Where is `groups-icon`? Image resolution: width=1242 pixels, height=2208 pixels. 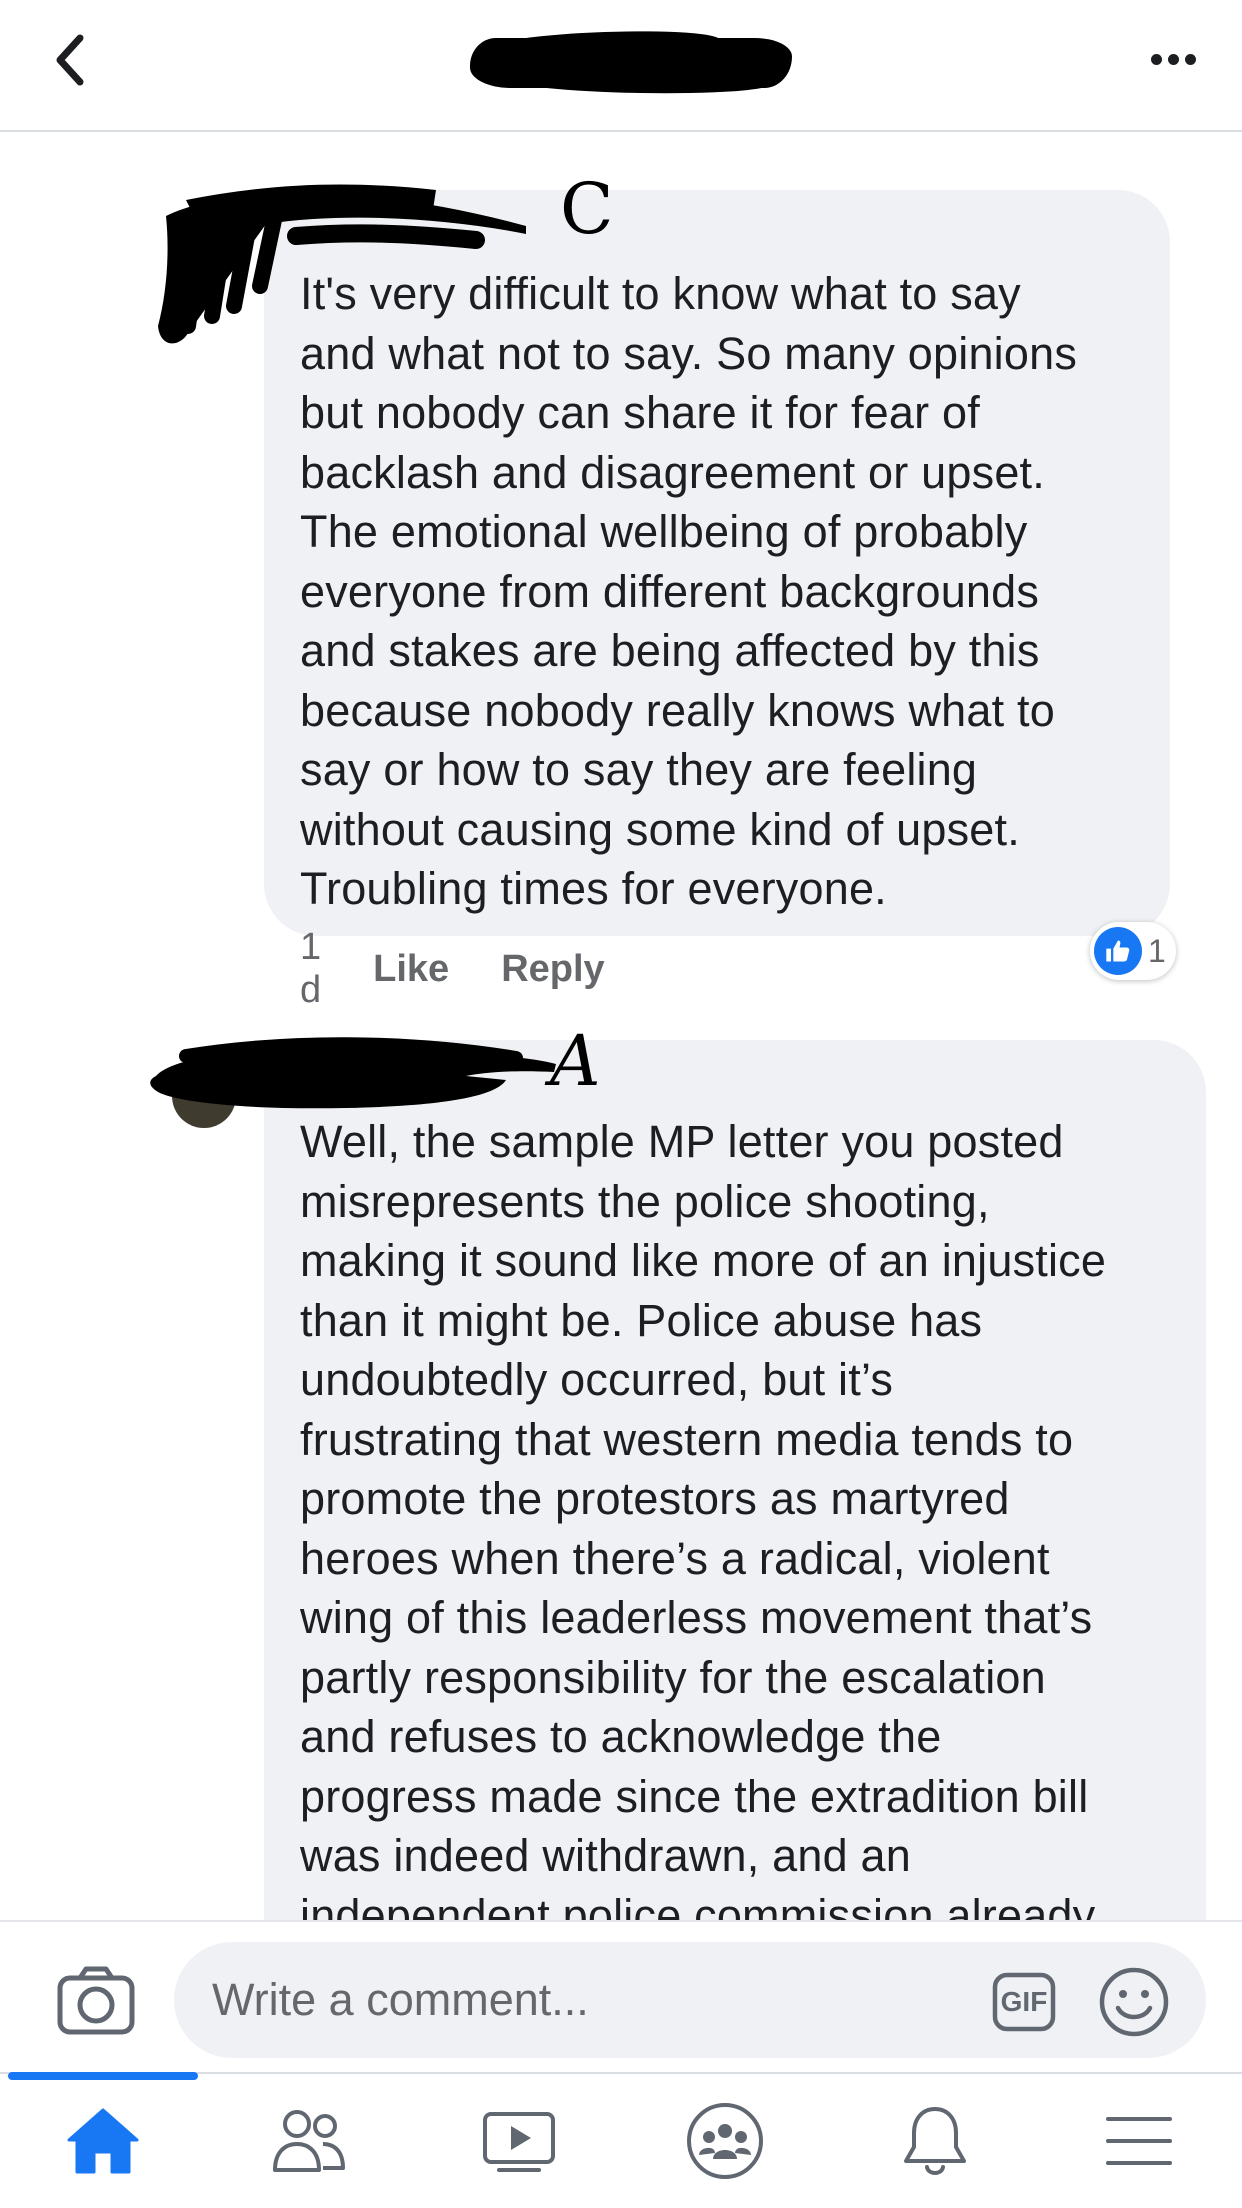
groups-icon is located at coordinates (725, 2141).